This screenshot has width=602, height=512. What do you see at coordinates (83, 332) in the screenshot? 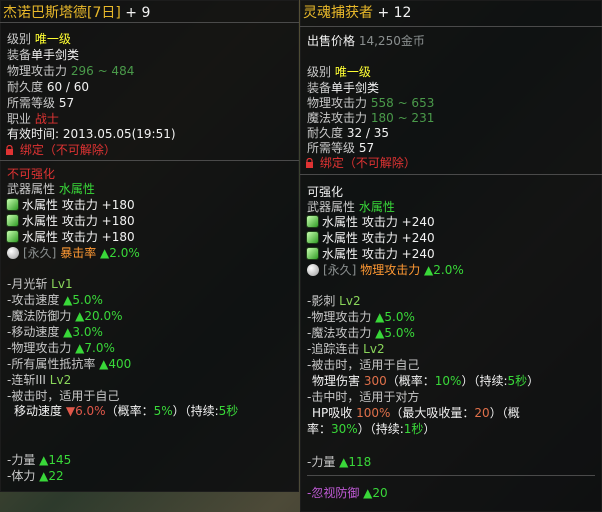
I see `stat-value: ▲3.0%` at bounding box center [83, 332].